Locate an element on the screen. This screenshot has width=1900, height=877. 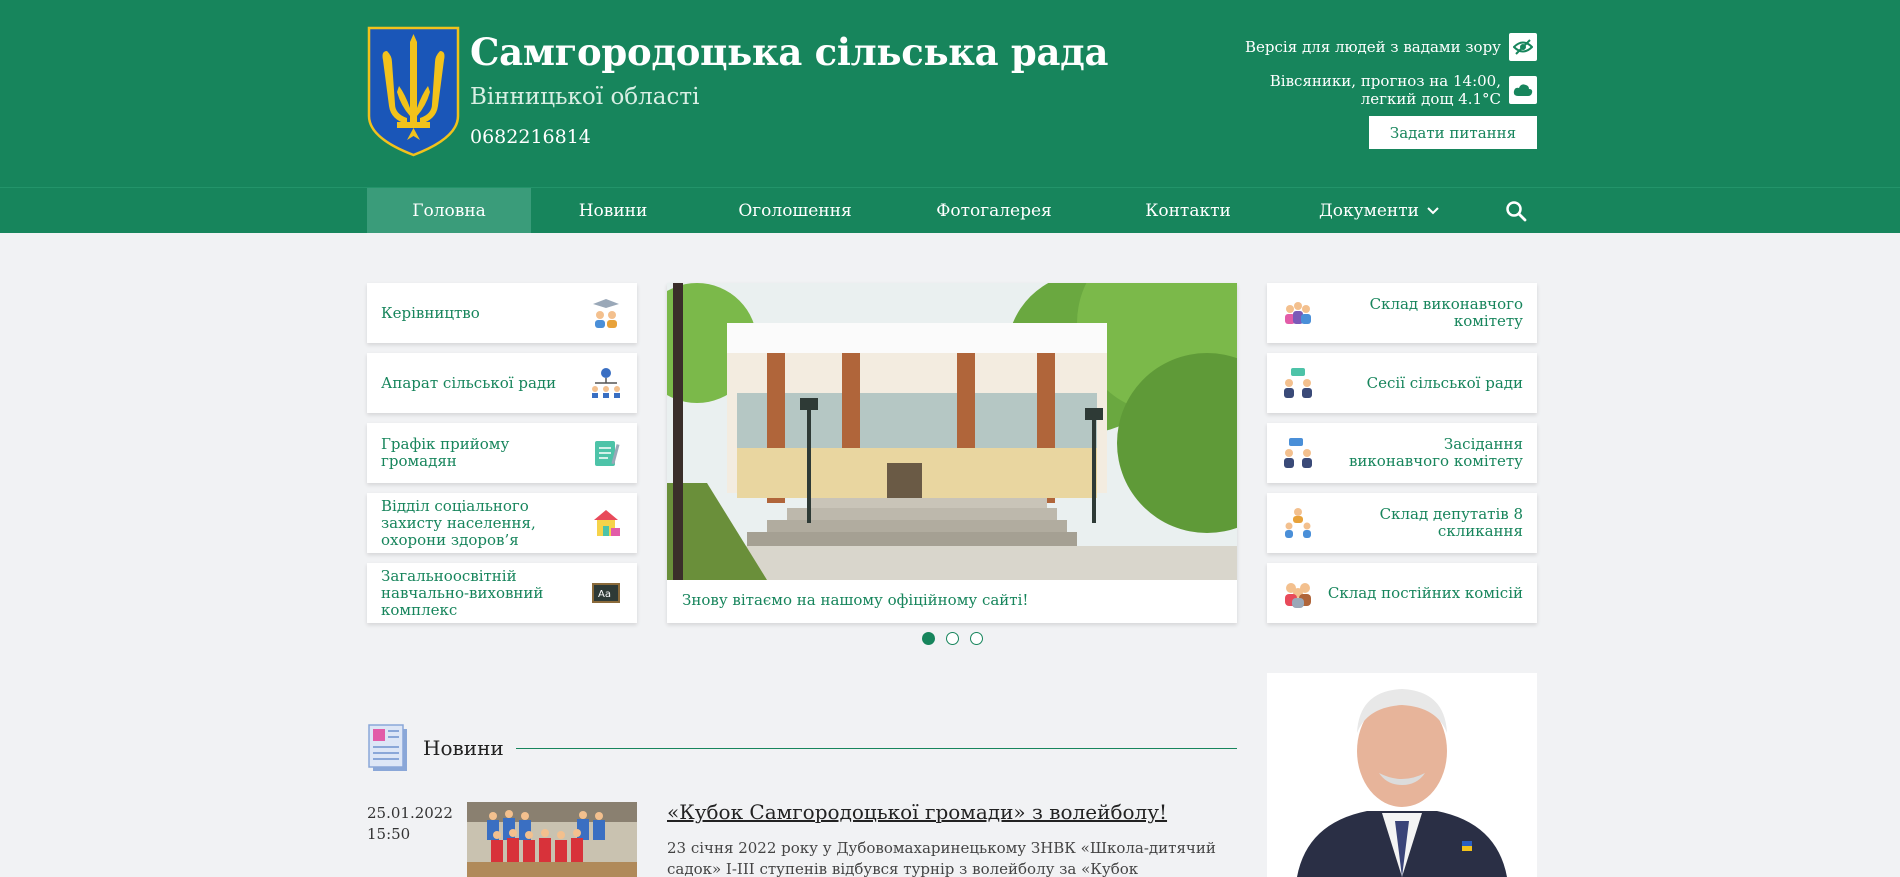
chevron-down-icon is located at coordinates (1433, 210).